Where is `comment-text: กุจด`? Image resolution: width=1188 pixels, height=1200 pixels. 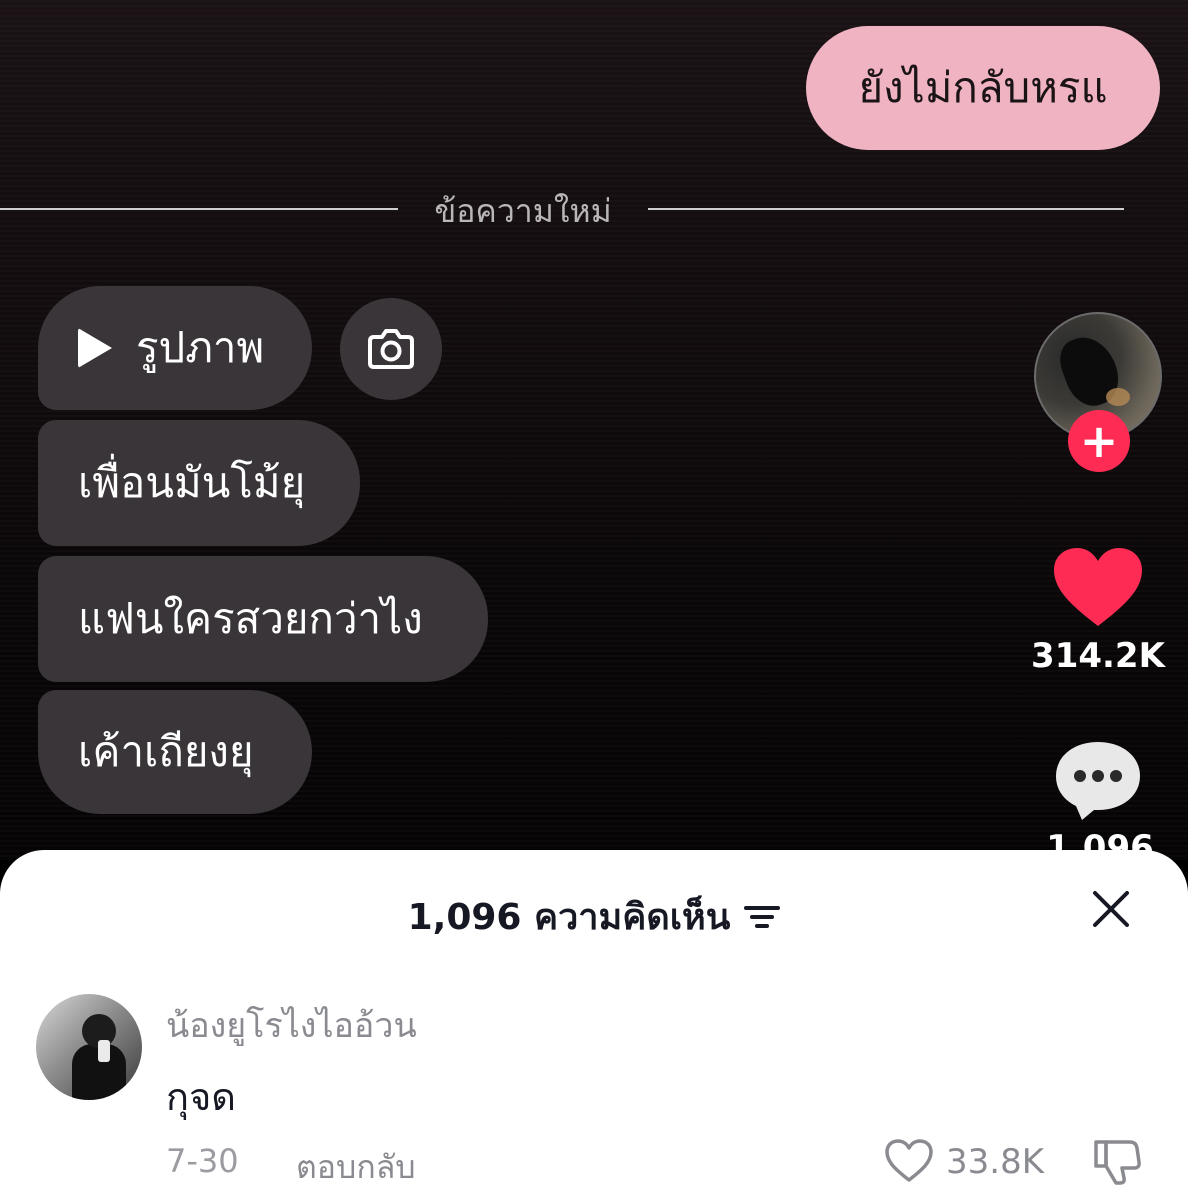
comment-text: กุจด is located at coordinates (201, 1097).